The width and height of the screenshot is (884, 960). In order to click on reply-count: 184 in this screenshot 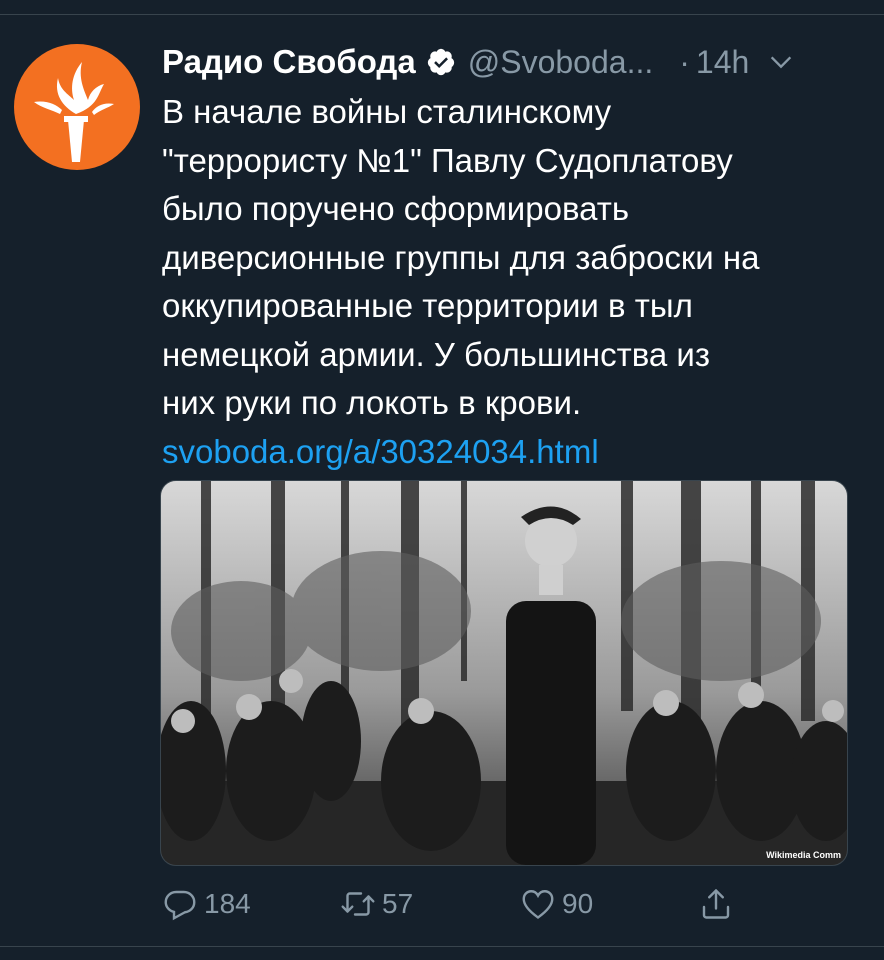, I will do `click(227, 903)`.